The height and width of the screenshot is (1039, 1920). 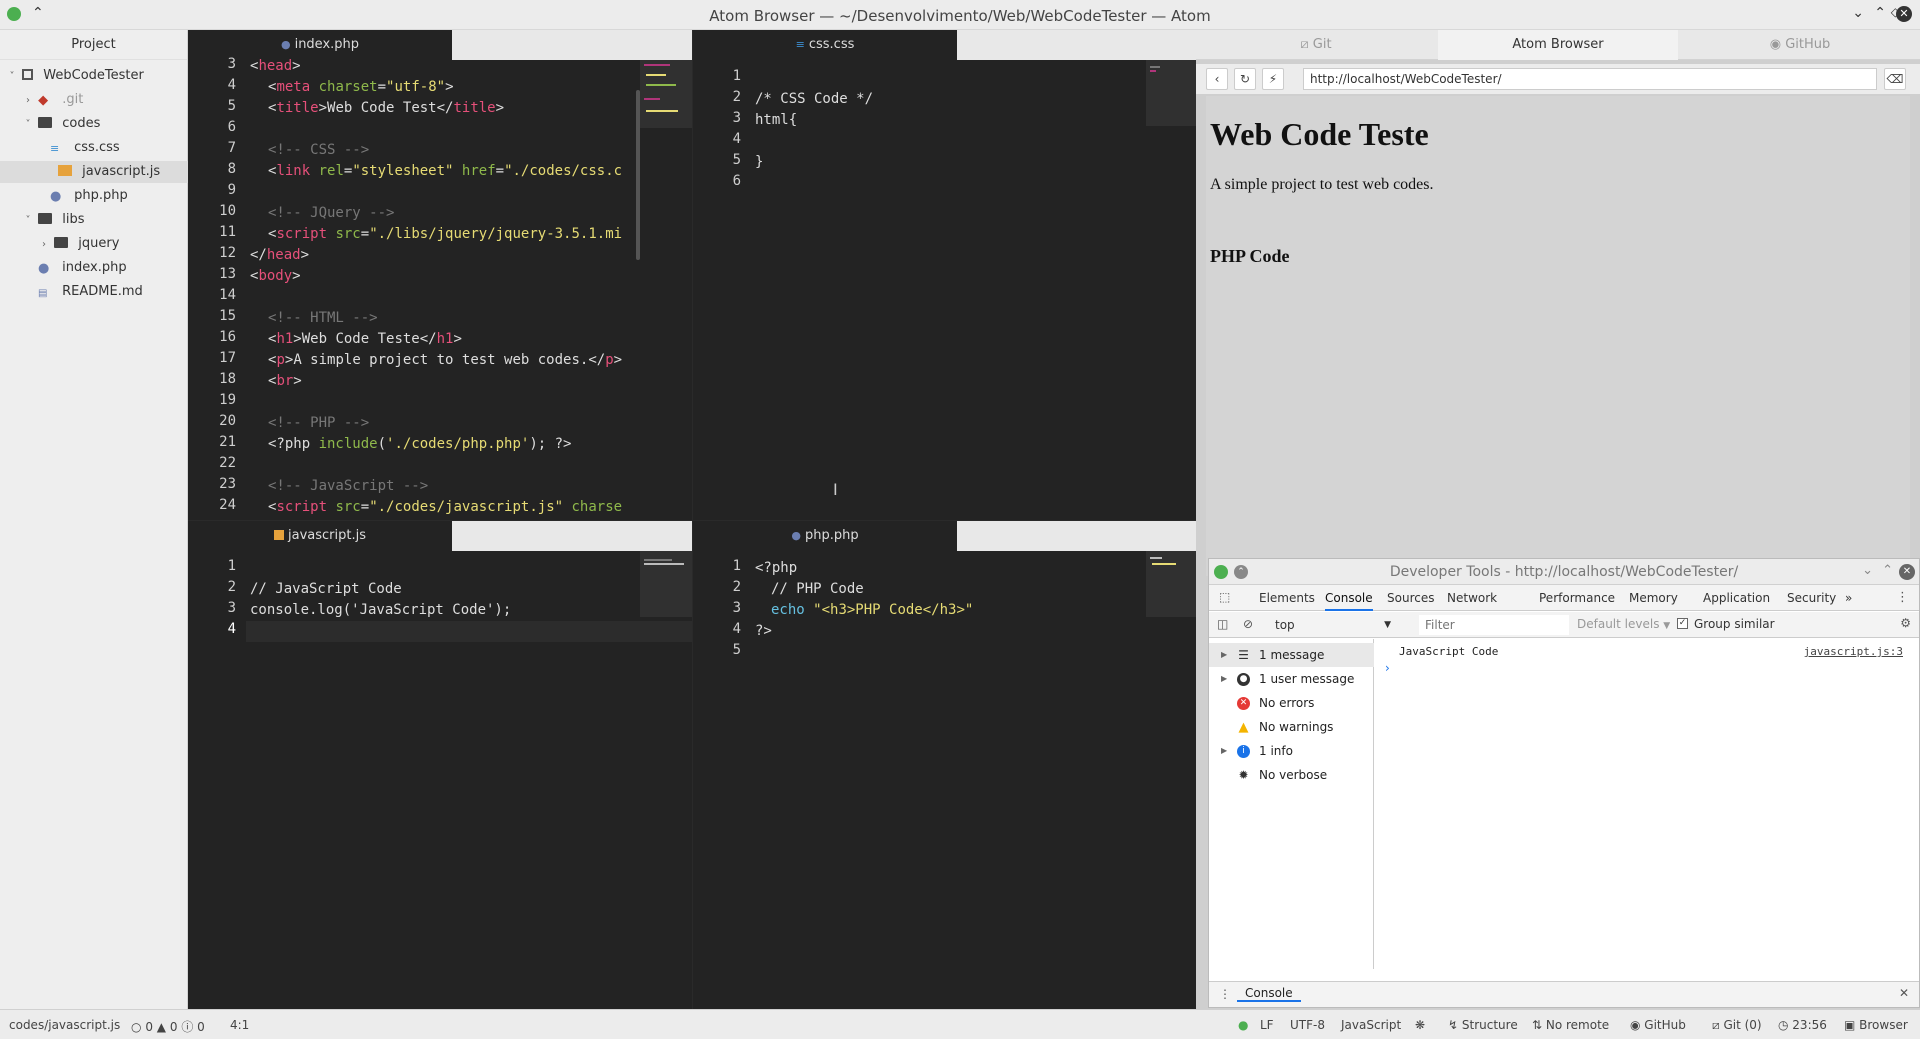 What do you see at coordinates (1590, 79) in the screenshot?
I see `url-input: http://localhost/WebCodeTester/` at bounding box center [1590, 79].